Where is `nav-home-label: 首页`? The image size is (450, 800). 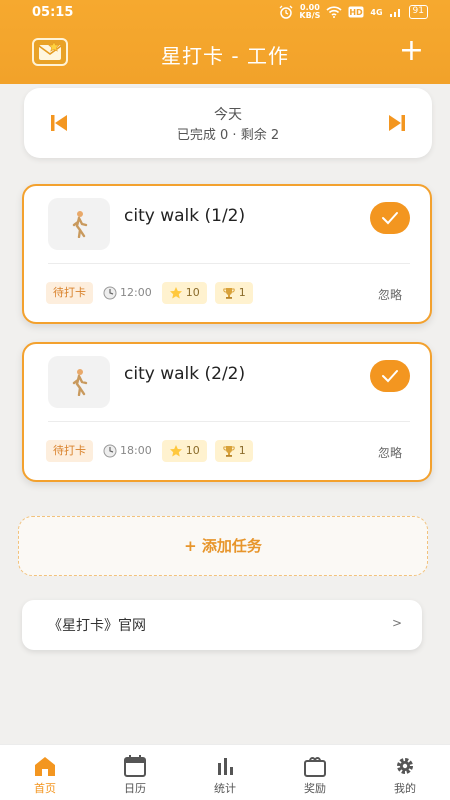 nav-home-label: 首页 is located at coordinates (45, 788).